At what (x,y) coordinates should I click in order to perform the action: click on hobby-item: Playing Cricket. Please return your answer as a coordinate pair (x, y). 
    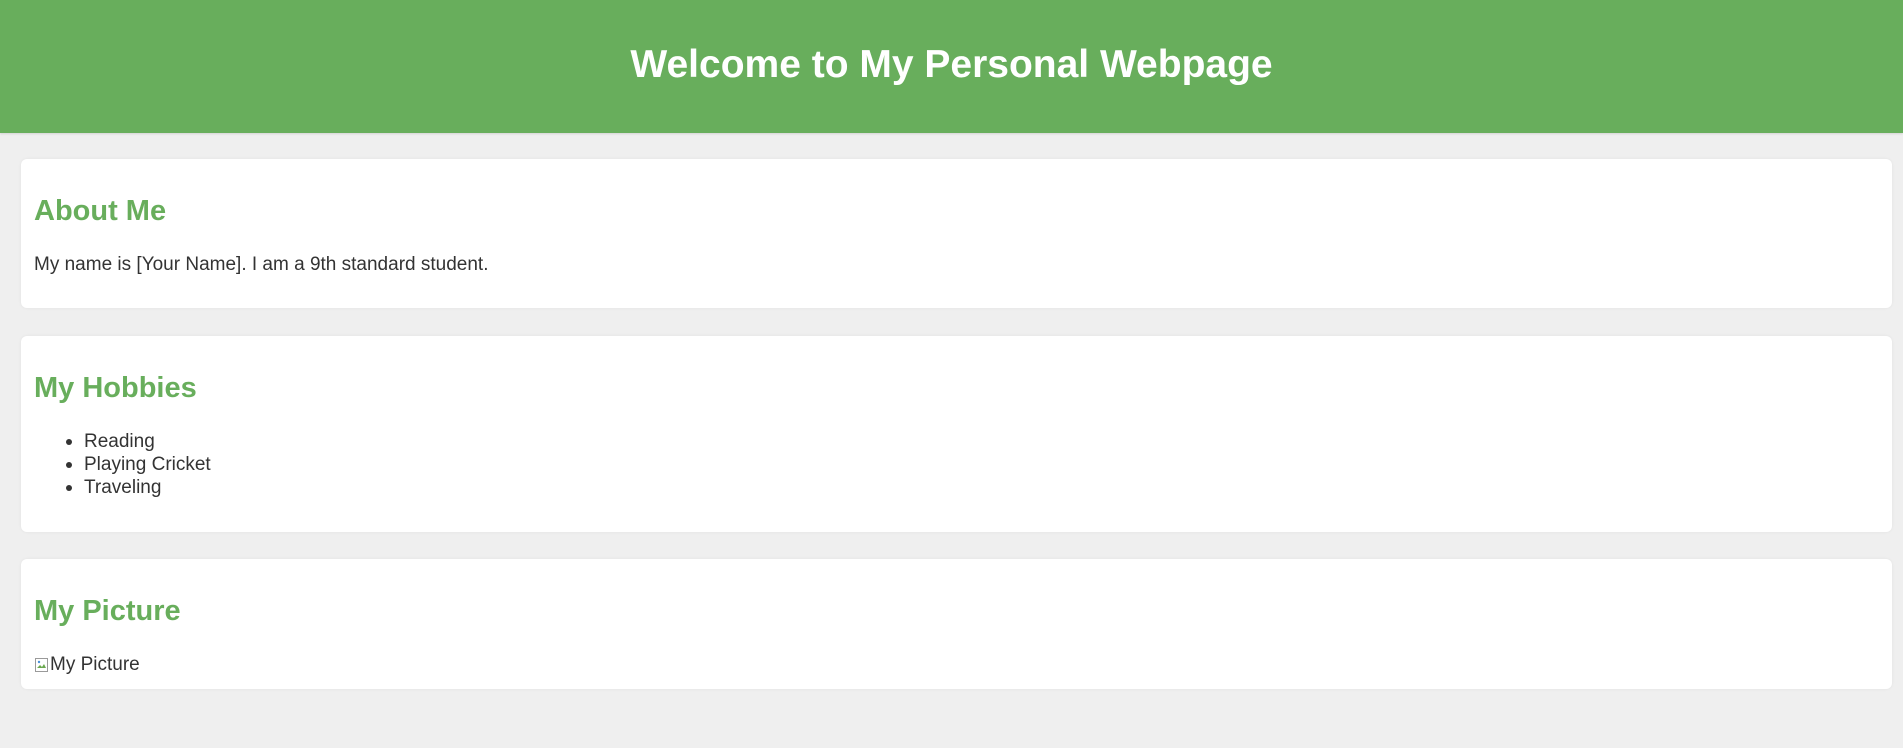
    Looking at the image, I should click on (122, 464).